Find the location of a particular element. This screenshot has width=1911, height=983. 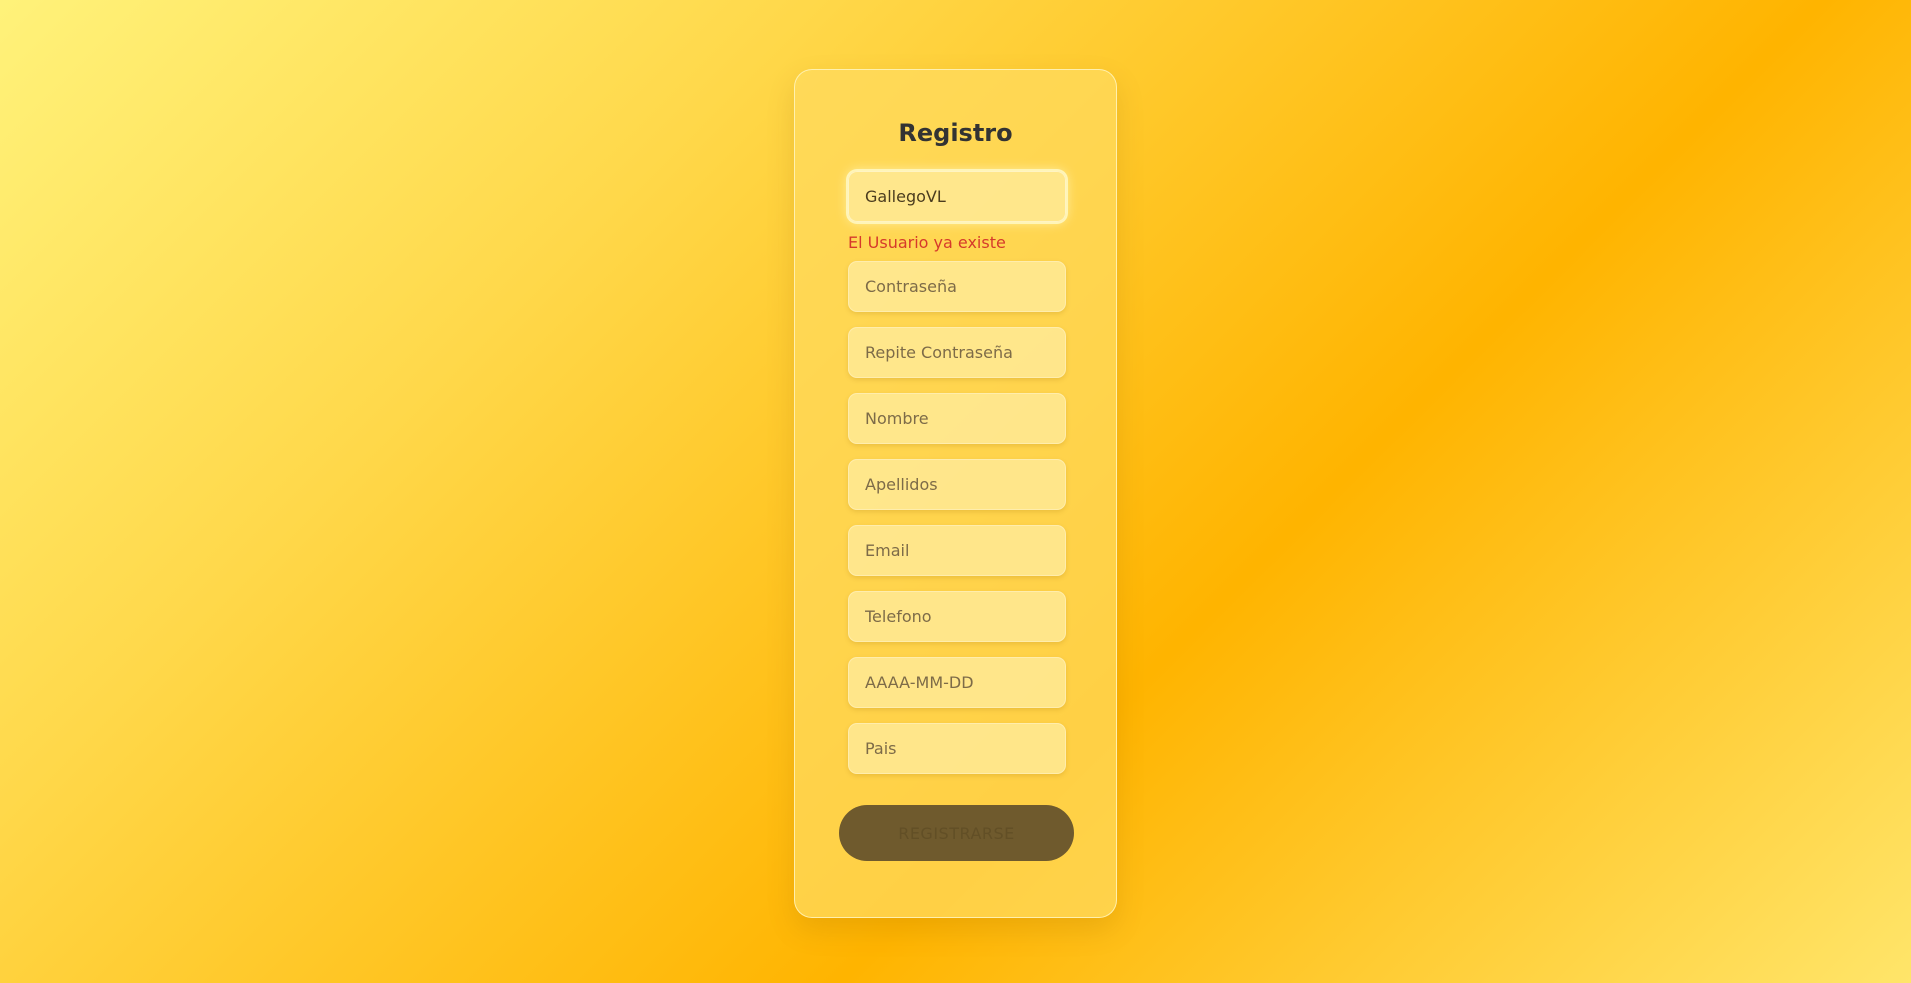

username-error-message: El Usuario ya existe is located at coordinates (927, 242).